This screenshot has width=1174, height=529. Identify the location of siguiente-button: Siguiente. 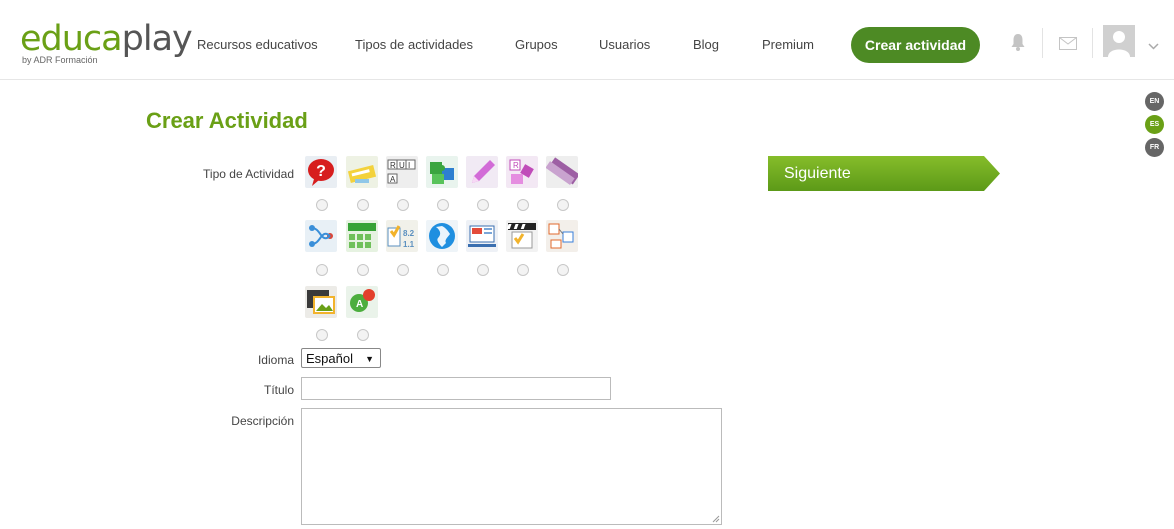
(884, 173).